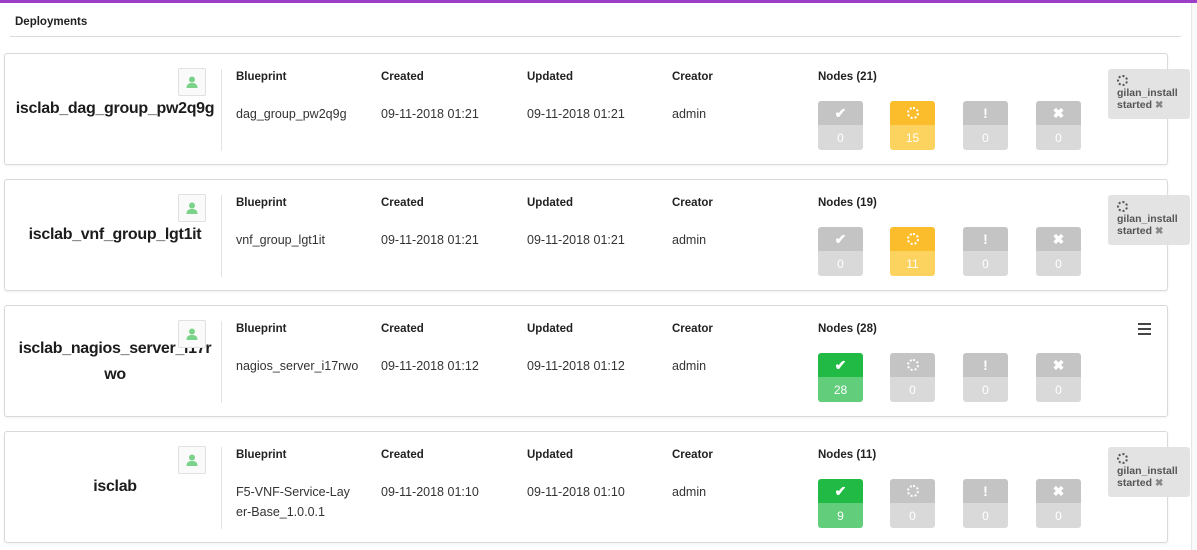 This screenshot has width=1197, height=550. I want to click on top-accent-bar, so click(598, 1).